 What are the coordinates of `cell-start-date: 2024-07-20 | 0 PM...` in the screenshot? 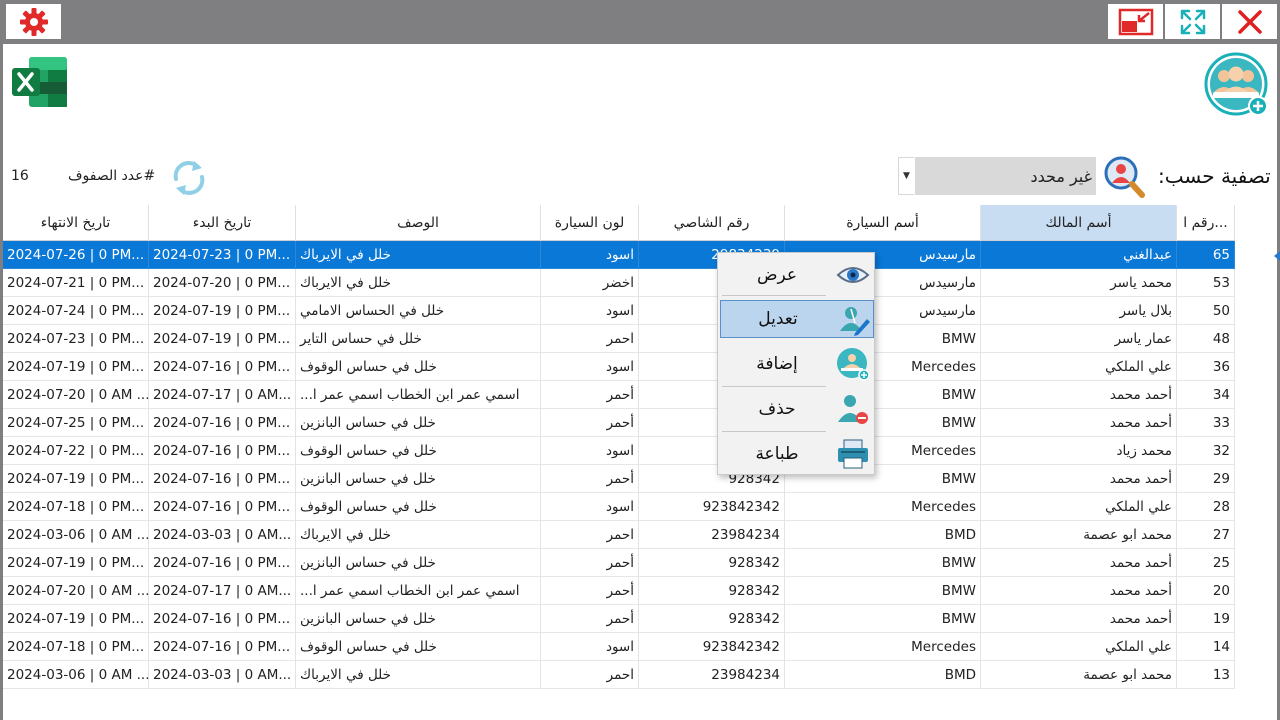 It's located at (222, 283).